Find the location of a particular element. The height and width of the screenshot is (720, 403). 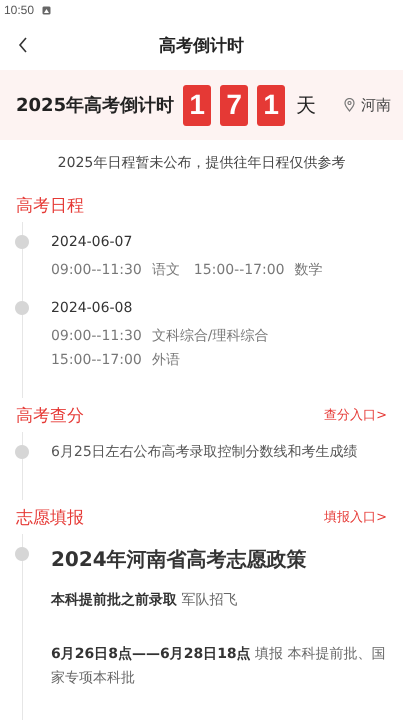

exam-date: 2024-06-07 is located at coordinates (92, 242).